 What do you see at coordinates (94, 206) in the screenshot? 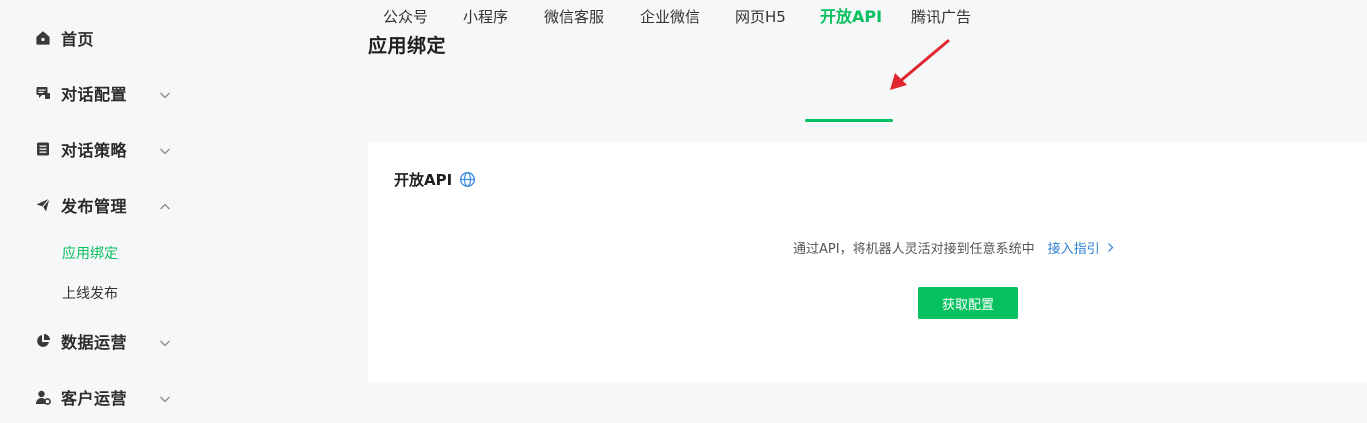
I see `nav-label: 发布管理` at bounding box center [94, 206].